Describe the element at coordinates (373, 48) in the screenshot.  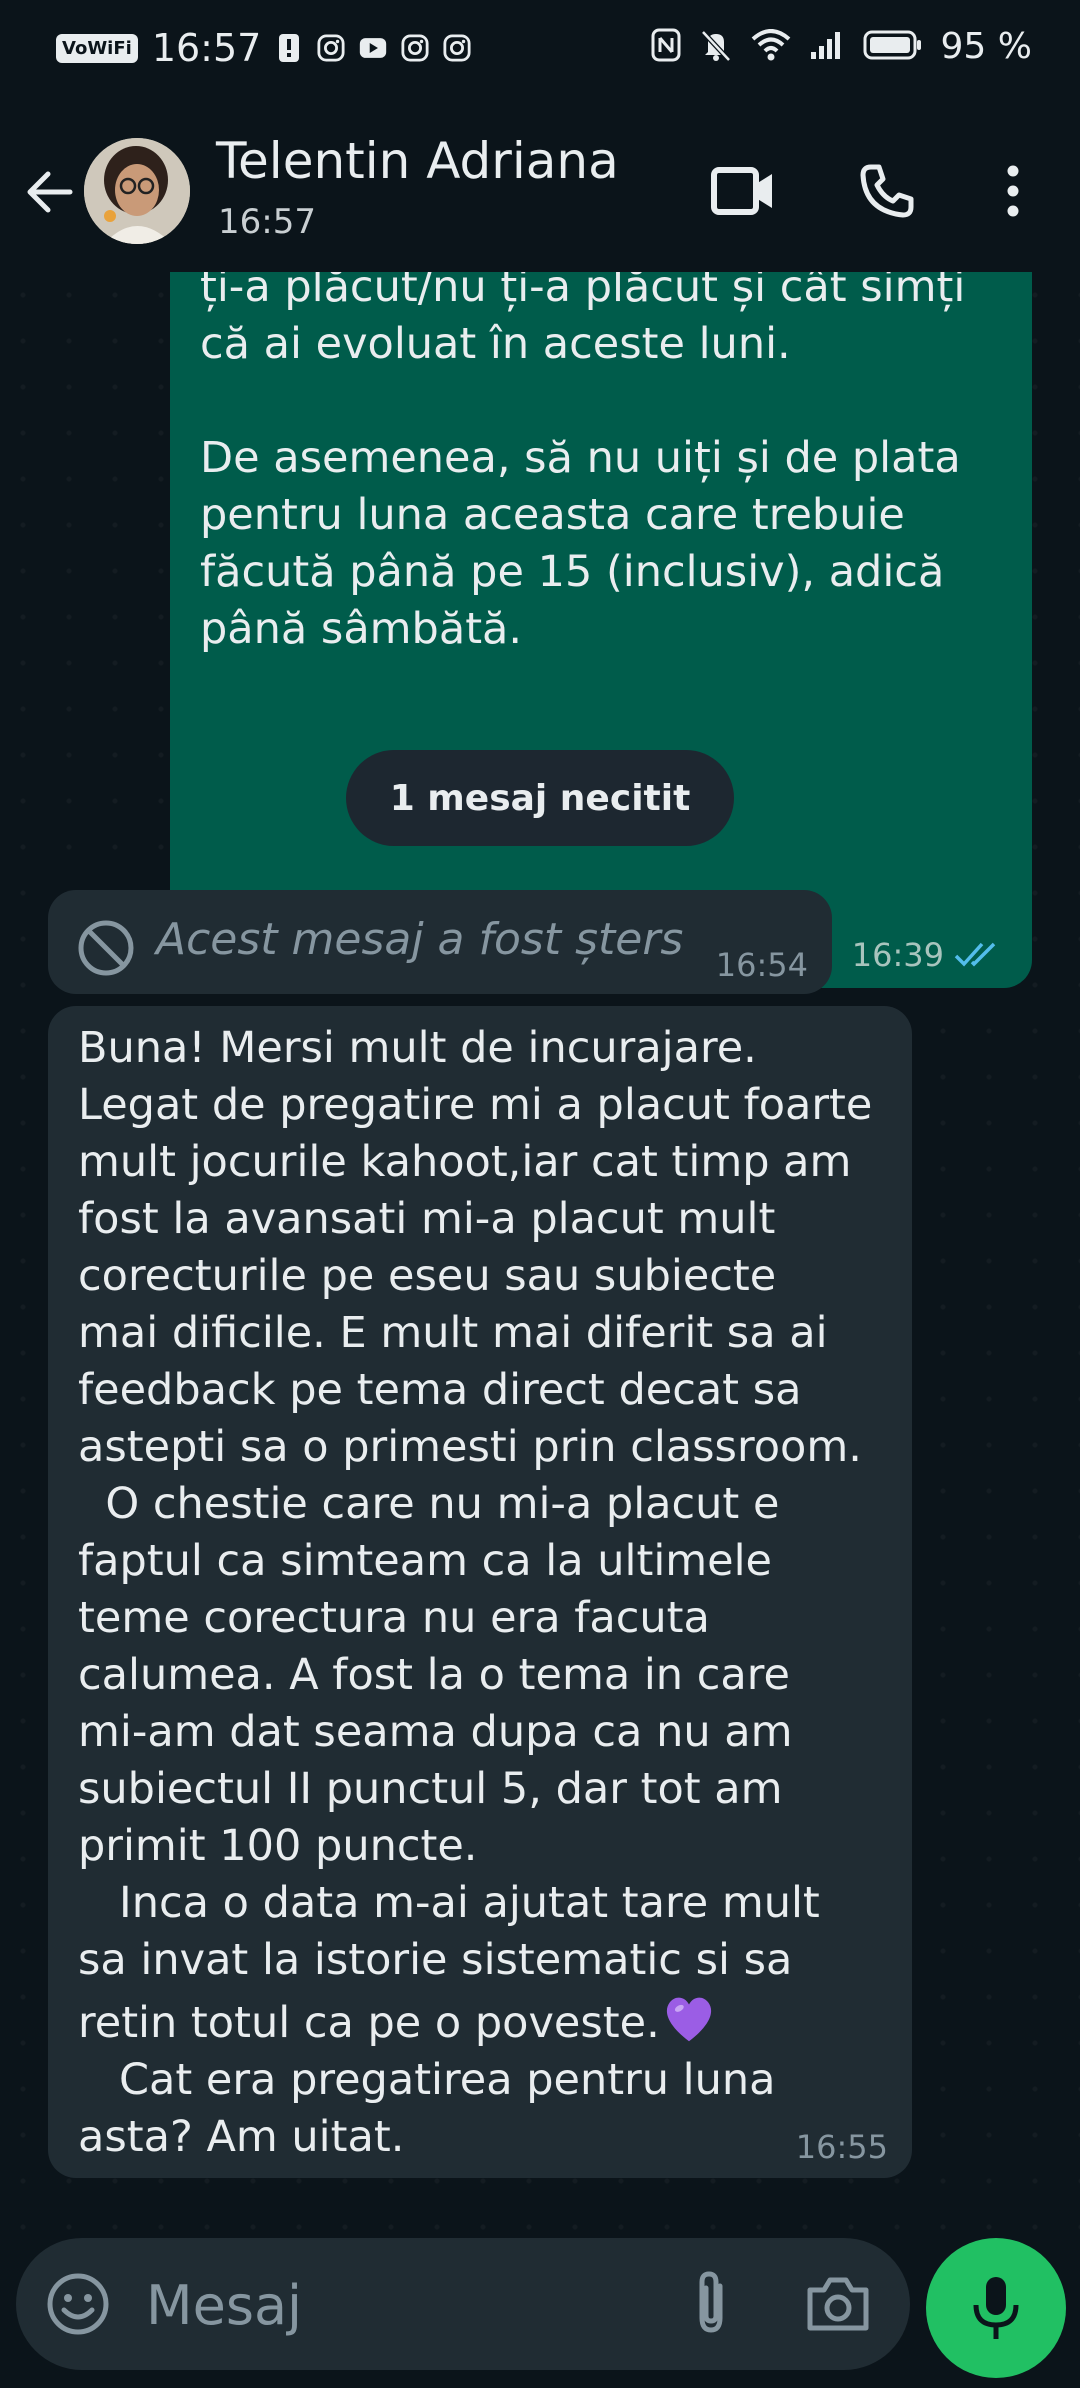
I see `youtube-icon` at that location.